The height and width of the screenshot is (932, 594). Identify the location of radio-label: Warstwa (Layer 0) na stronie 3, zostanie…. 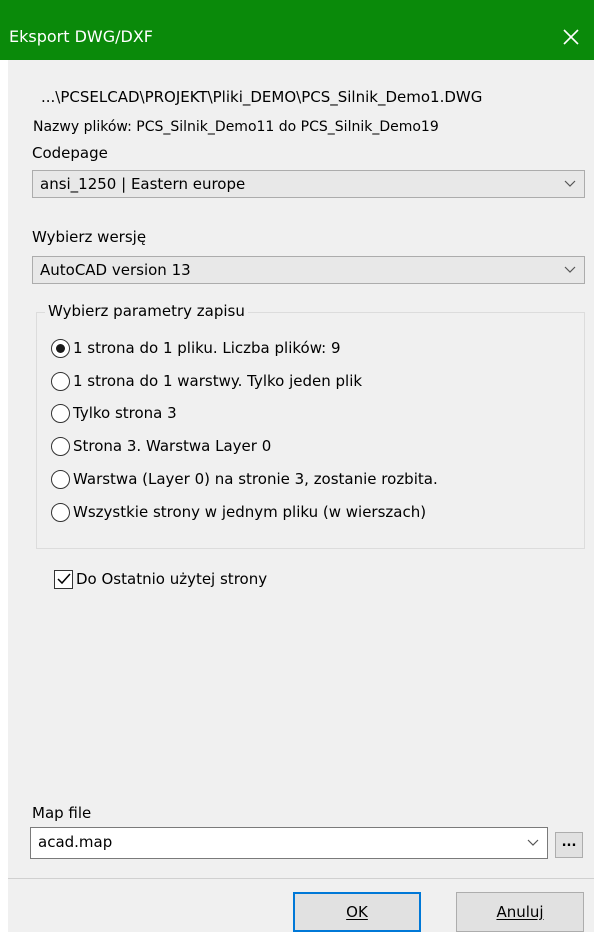
(255, 479).